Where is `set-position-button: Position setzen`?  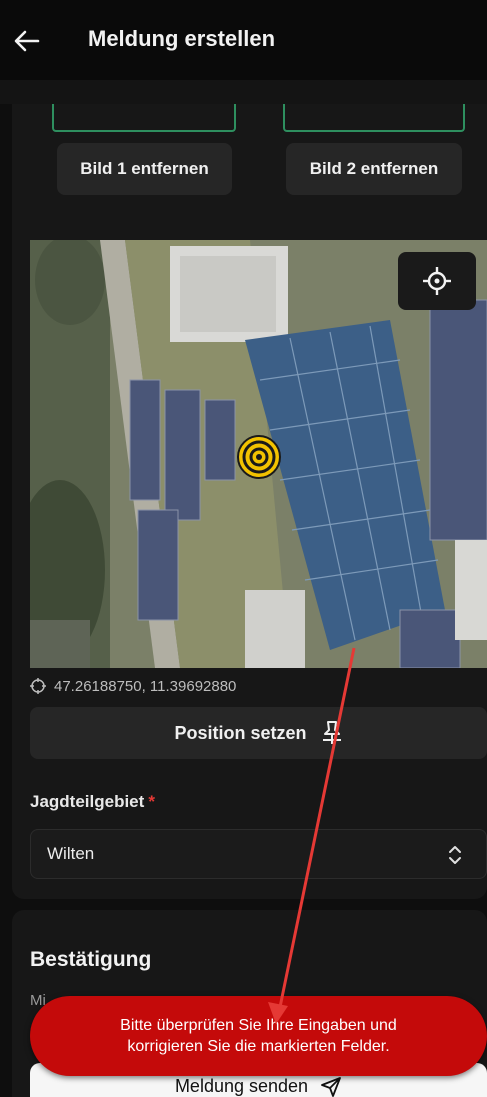 set-position-button: Position setzen is located at coordinates (258, 733).